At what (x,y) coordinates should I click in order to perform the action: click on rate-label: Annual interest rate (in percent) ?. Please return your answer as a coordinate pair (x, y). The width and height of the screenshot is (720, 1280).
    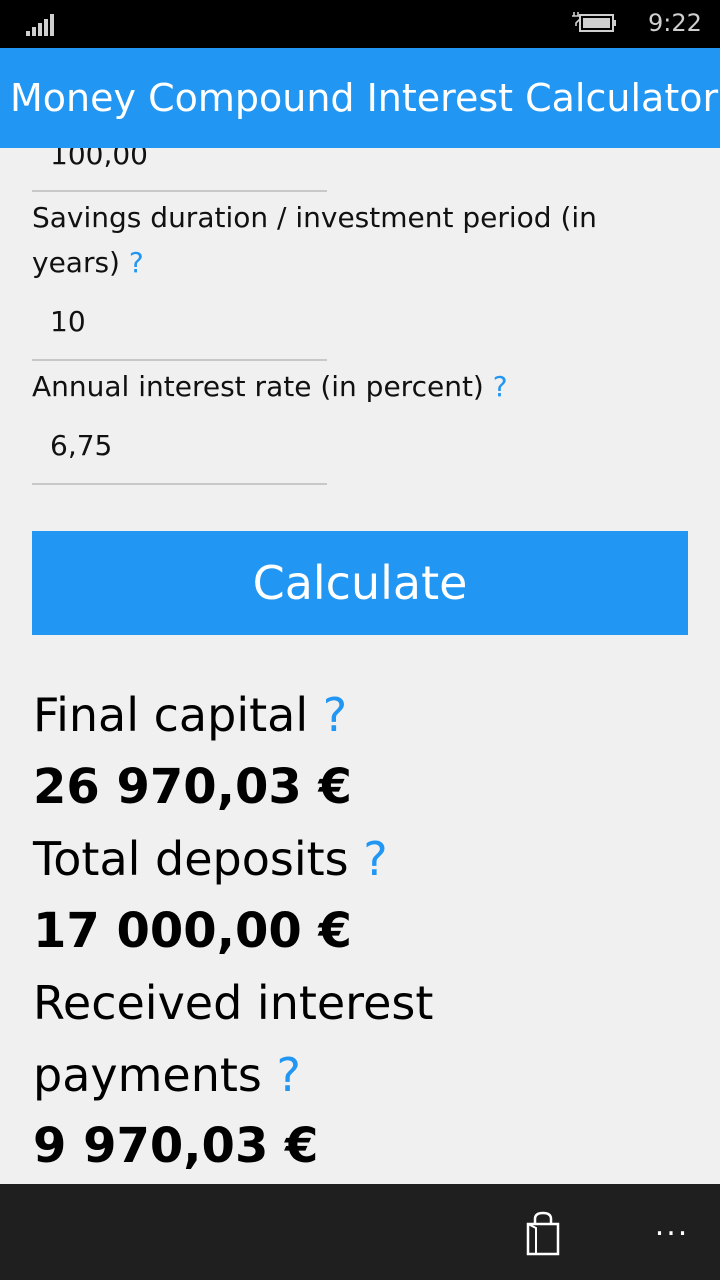
    Looking at the image, I should click on (352, 386).